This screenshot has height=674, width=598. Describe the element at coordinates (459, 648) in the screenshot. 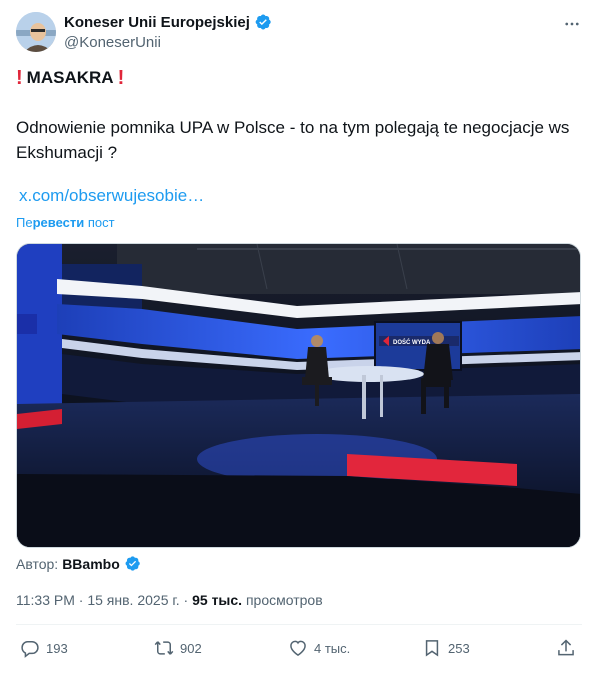

I see `bookmark-count: 253` at that location.